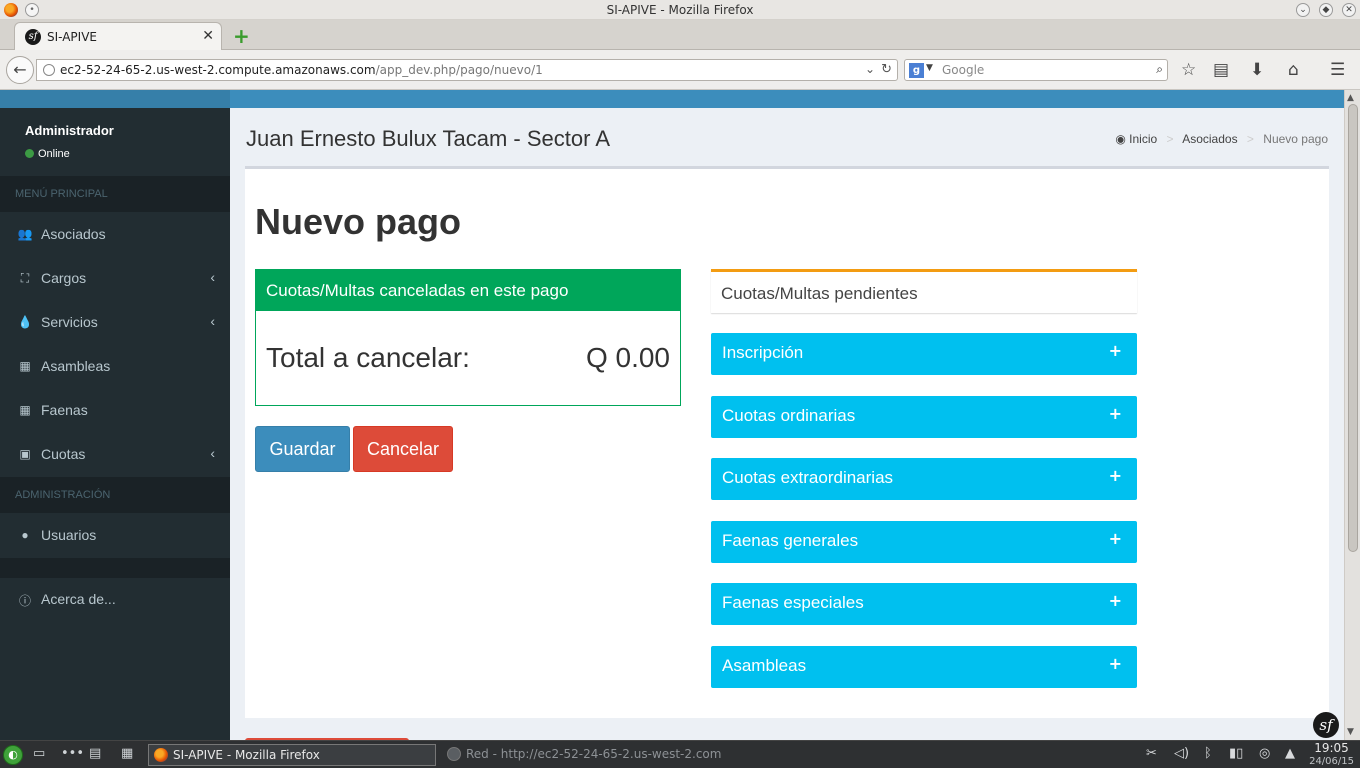 The height and width of the screenshot is (768, 1360). What do you see at coordinates (1353, 328) in the screenshot?
I see `scrollbar-thumb` at bounding box center [1353, 328].